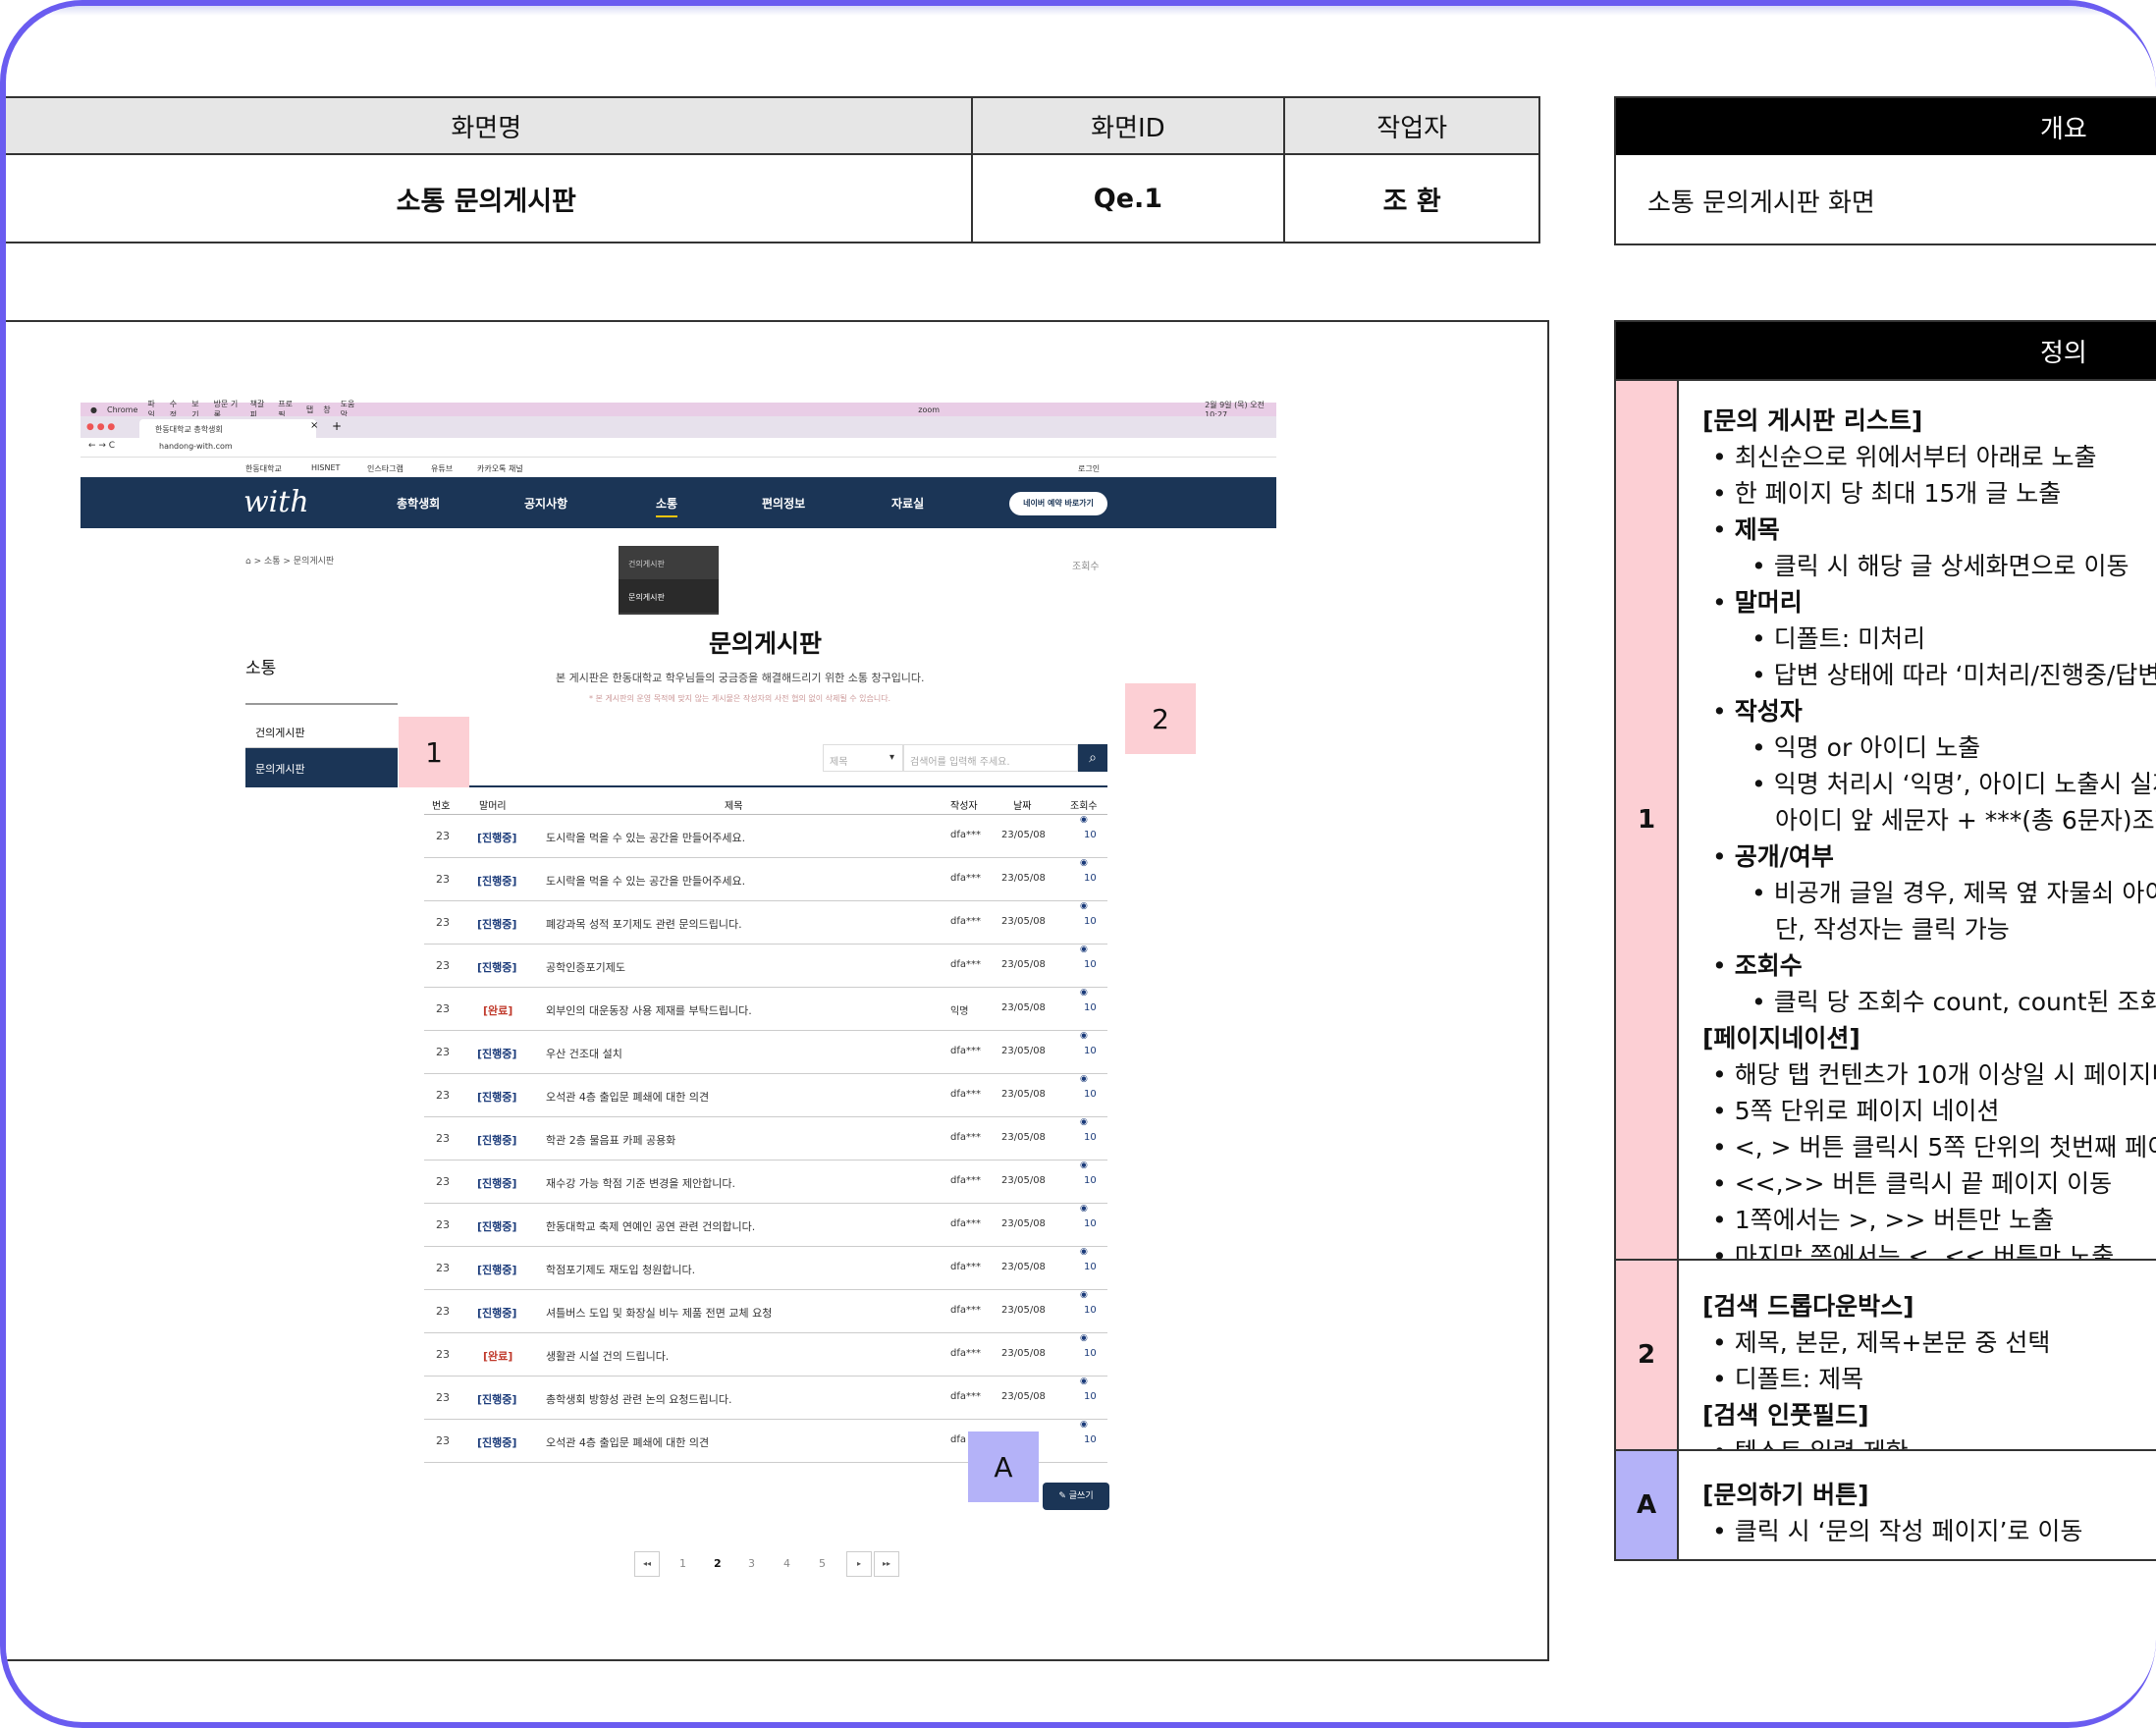 The width and height of the screenshot is (2156, 1728). I want to click on back-forward-icon: ← → C, so click(102, 446).